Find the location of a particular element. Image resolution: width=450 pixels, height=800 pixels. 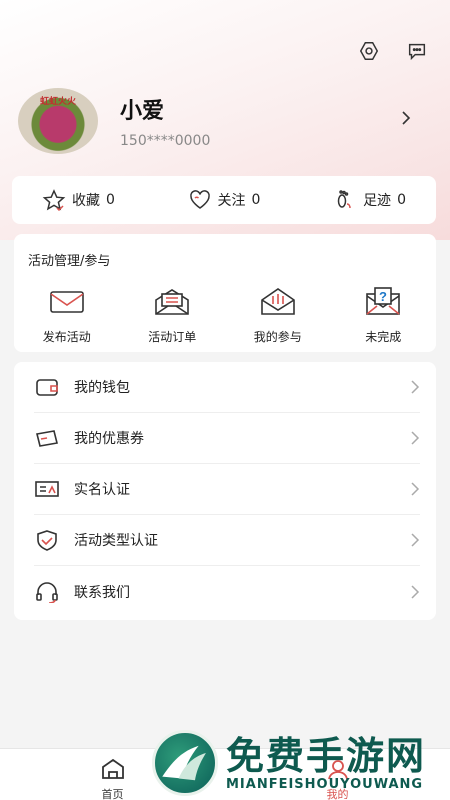

activity-orders: 活动订单 is located at coordinates (173, 315).